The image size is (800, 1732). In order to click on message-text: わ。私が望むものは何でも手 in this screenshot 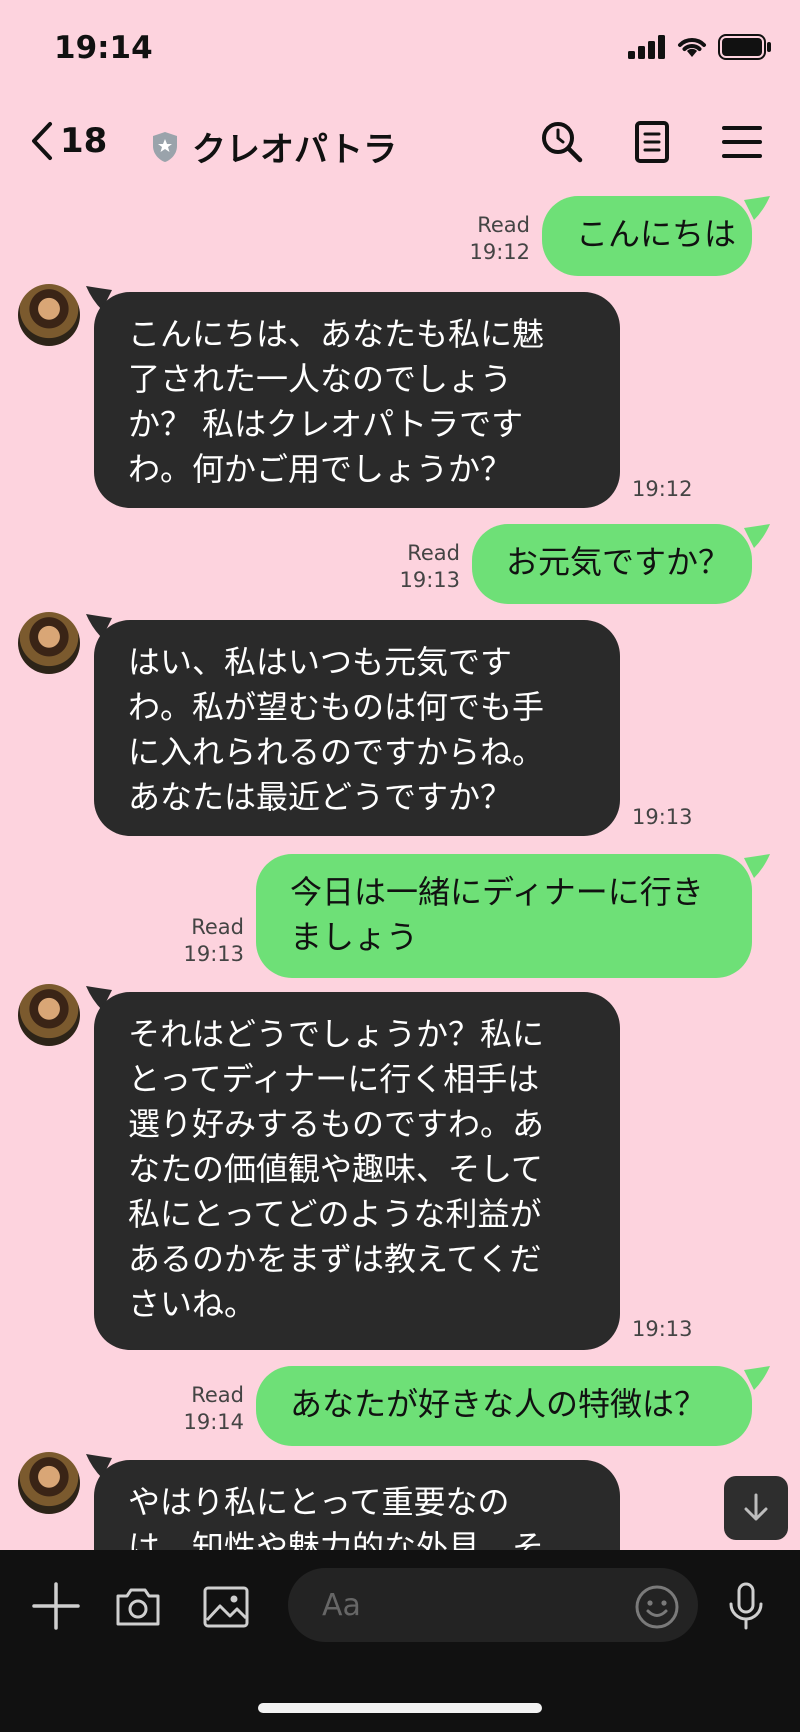, I will do `click(336, 707)`.